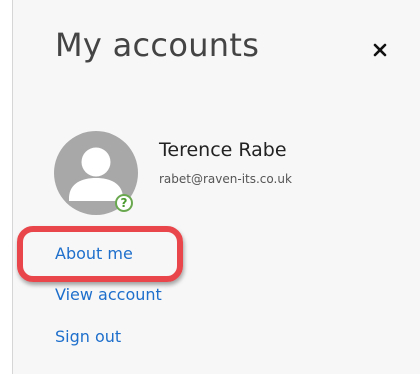  I want to click on close-button, so click(380, 50).